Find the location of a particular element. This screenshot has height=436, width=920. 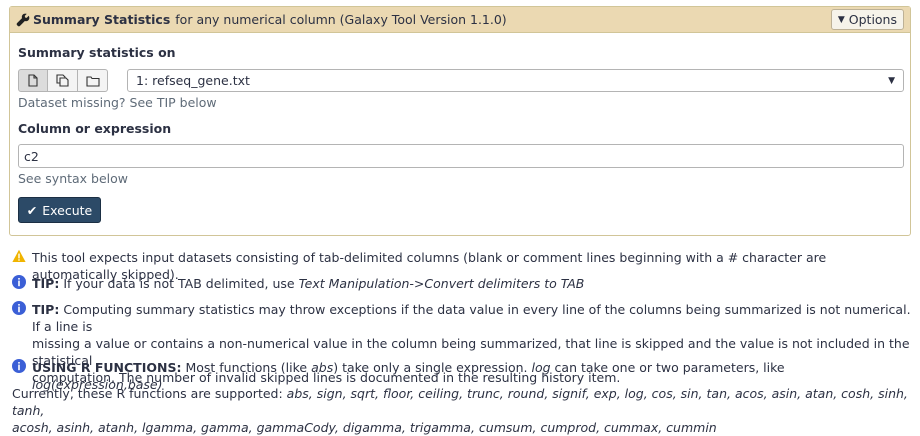

multiple-datasets-button is located at coordinates (63, 80).